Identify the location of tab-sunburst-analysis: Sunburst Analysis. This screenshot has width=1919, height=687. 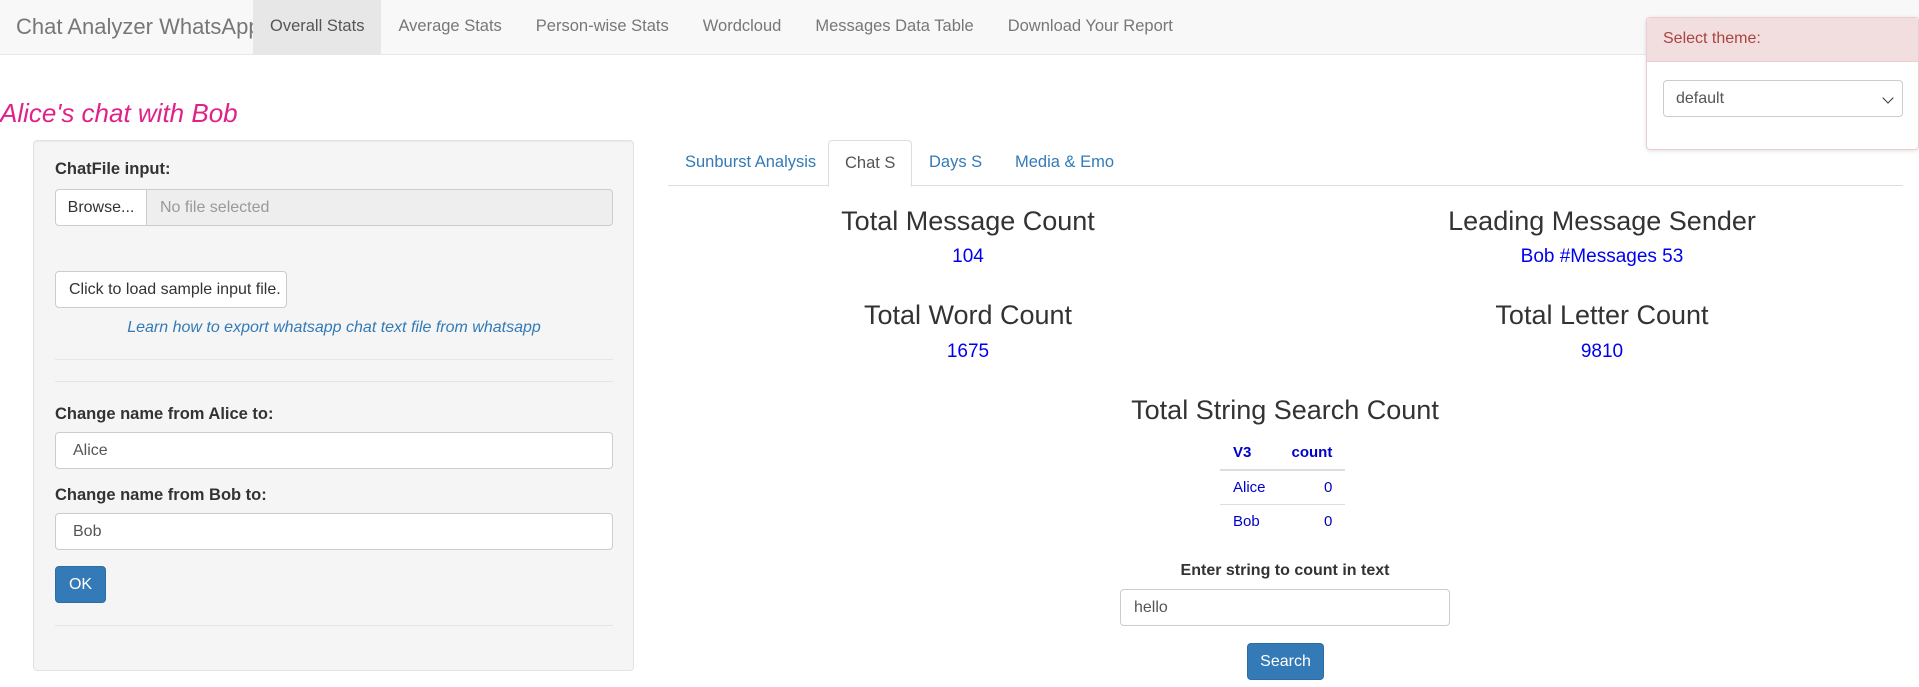
(750, 163).